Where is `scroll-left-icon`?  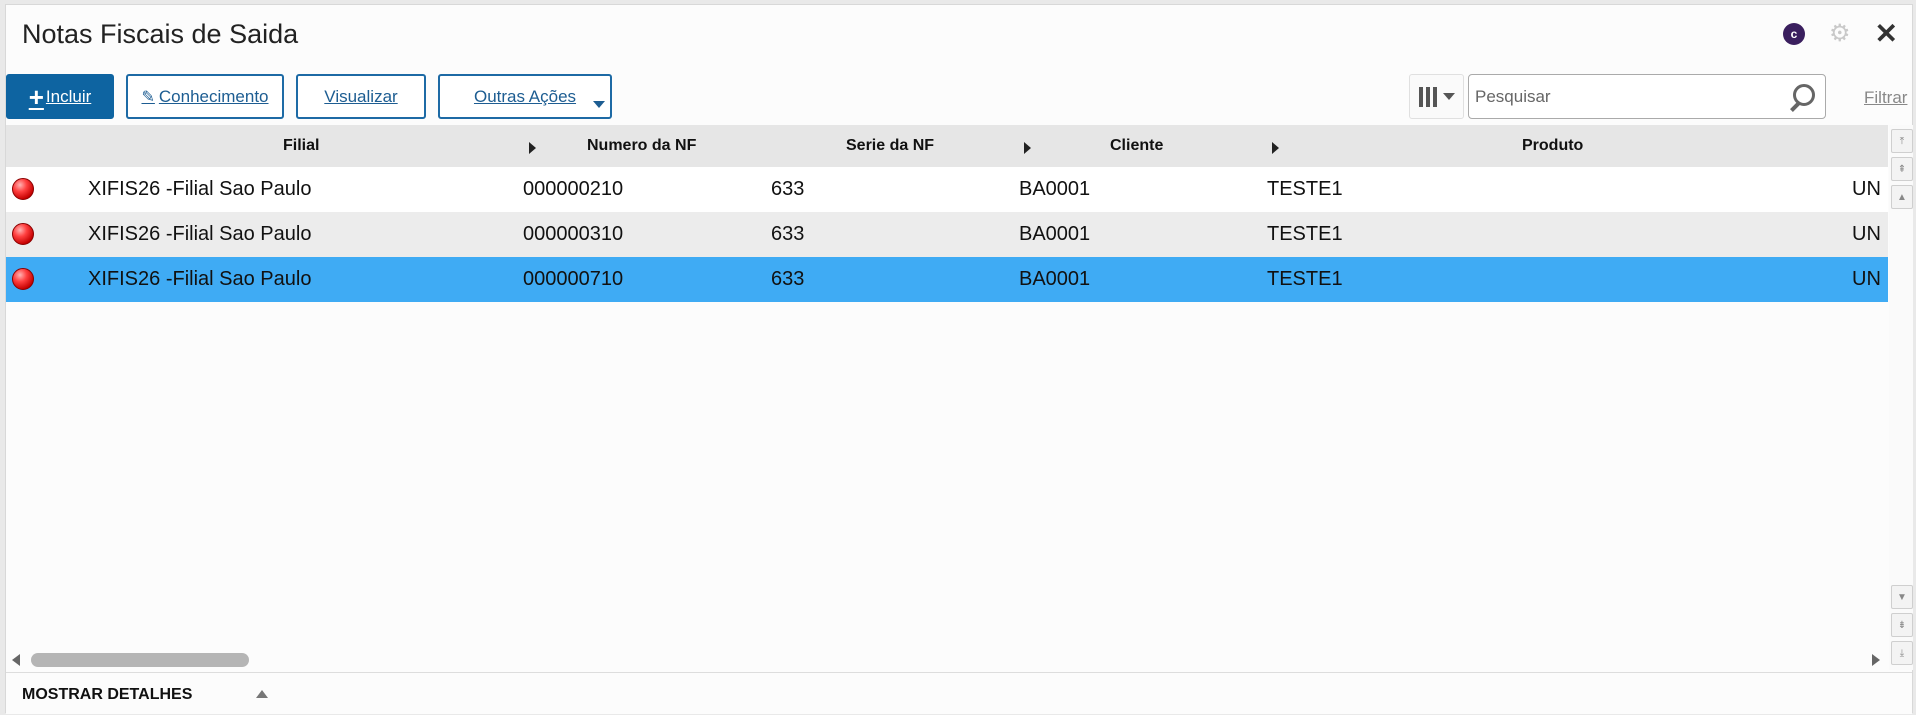
scroll-left-icon is located at coordinates (16, 660).